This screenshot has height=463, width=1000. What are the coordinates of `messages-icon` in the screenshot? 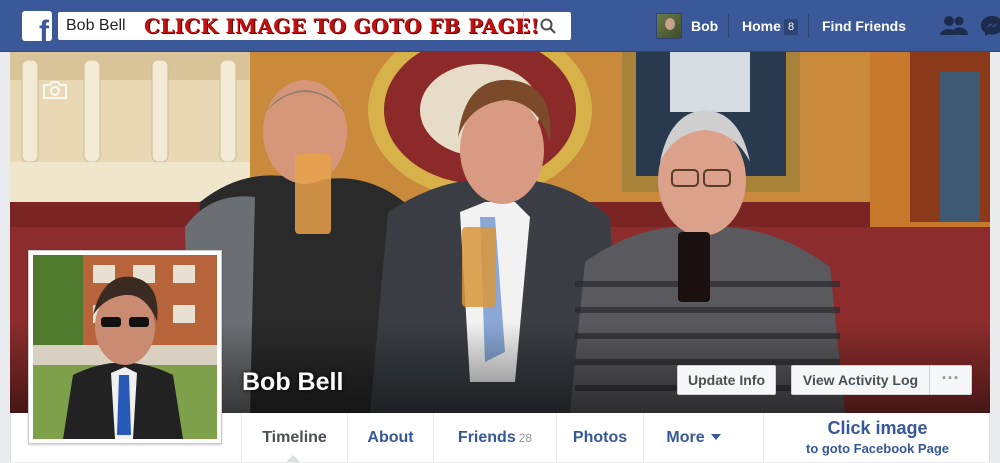 It's located at (990, 26).